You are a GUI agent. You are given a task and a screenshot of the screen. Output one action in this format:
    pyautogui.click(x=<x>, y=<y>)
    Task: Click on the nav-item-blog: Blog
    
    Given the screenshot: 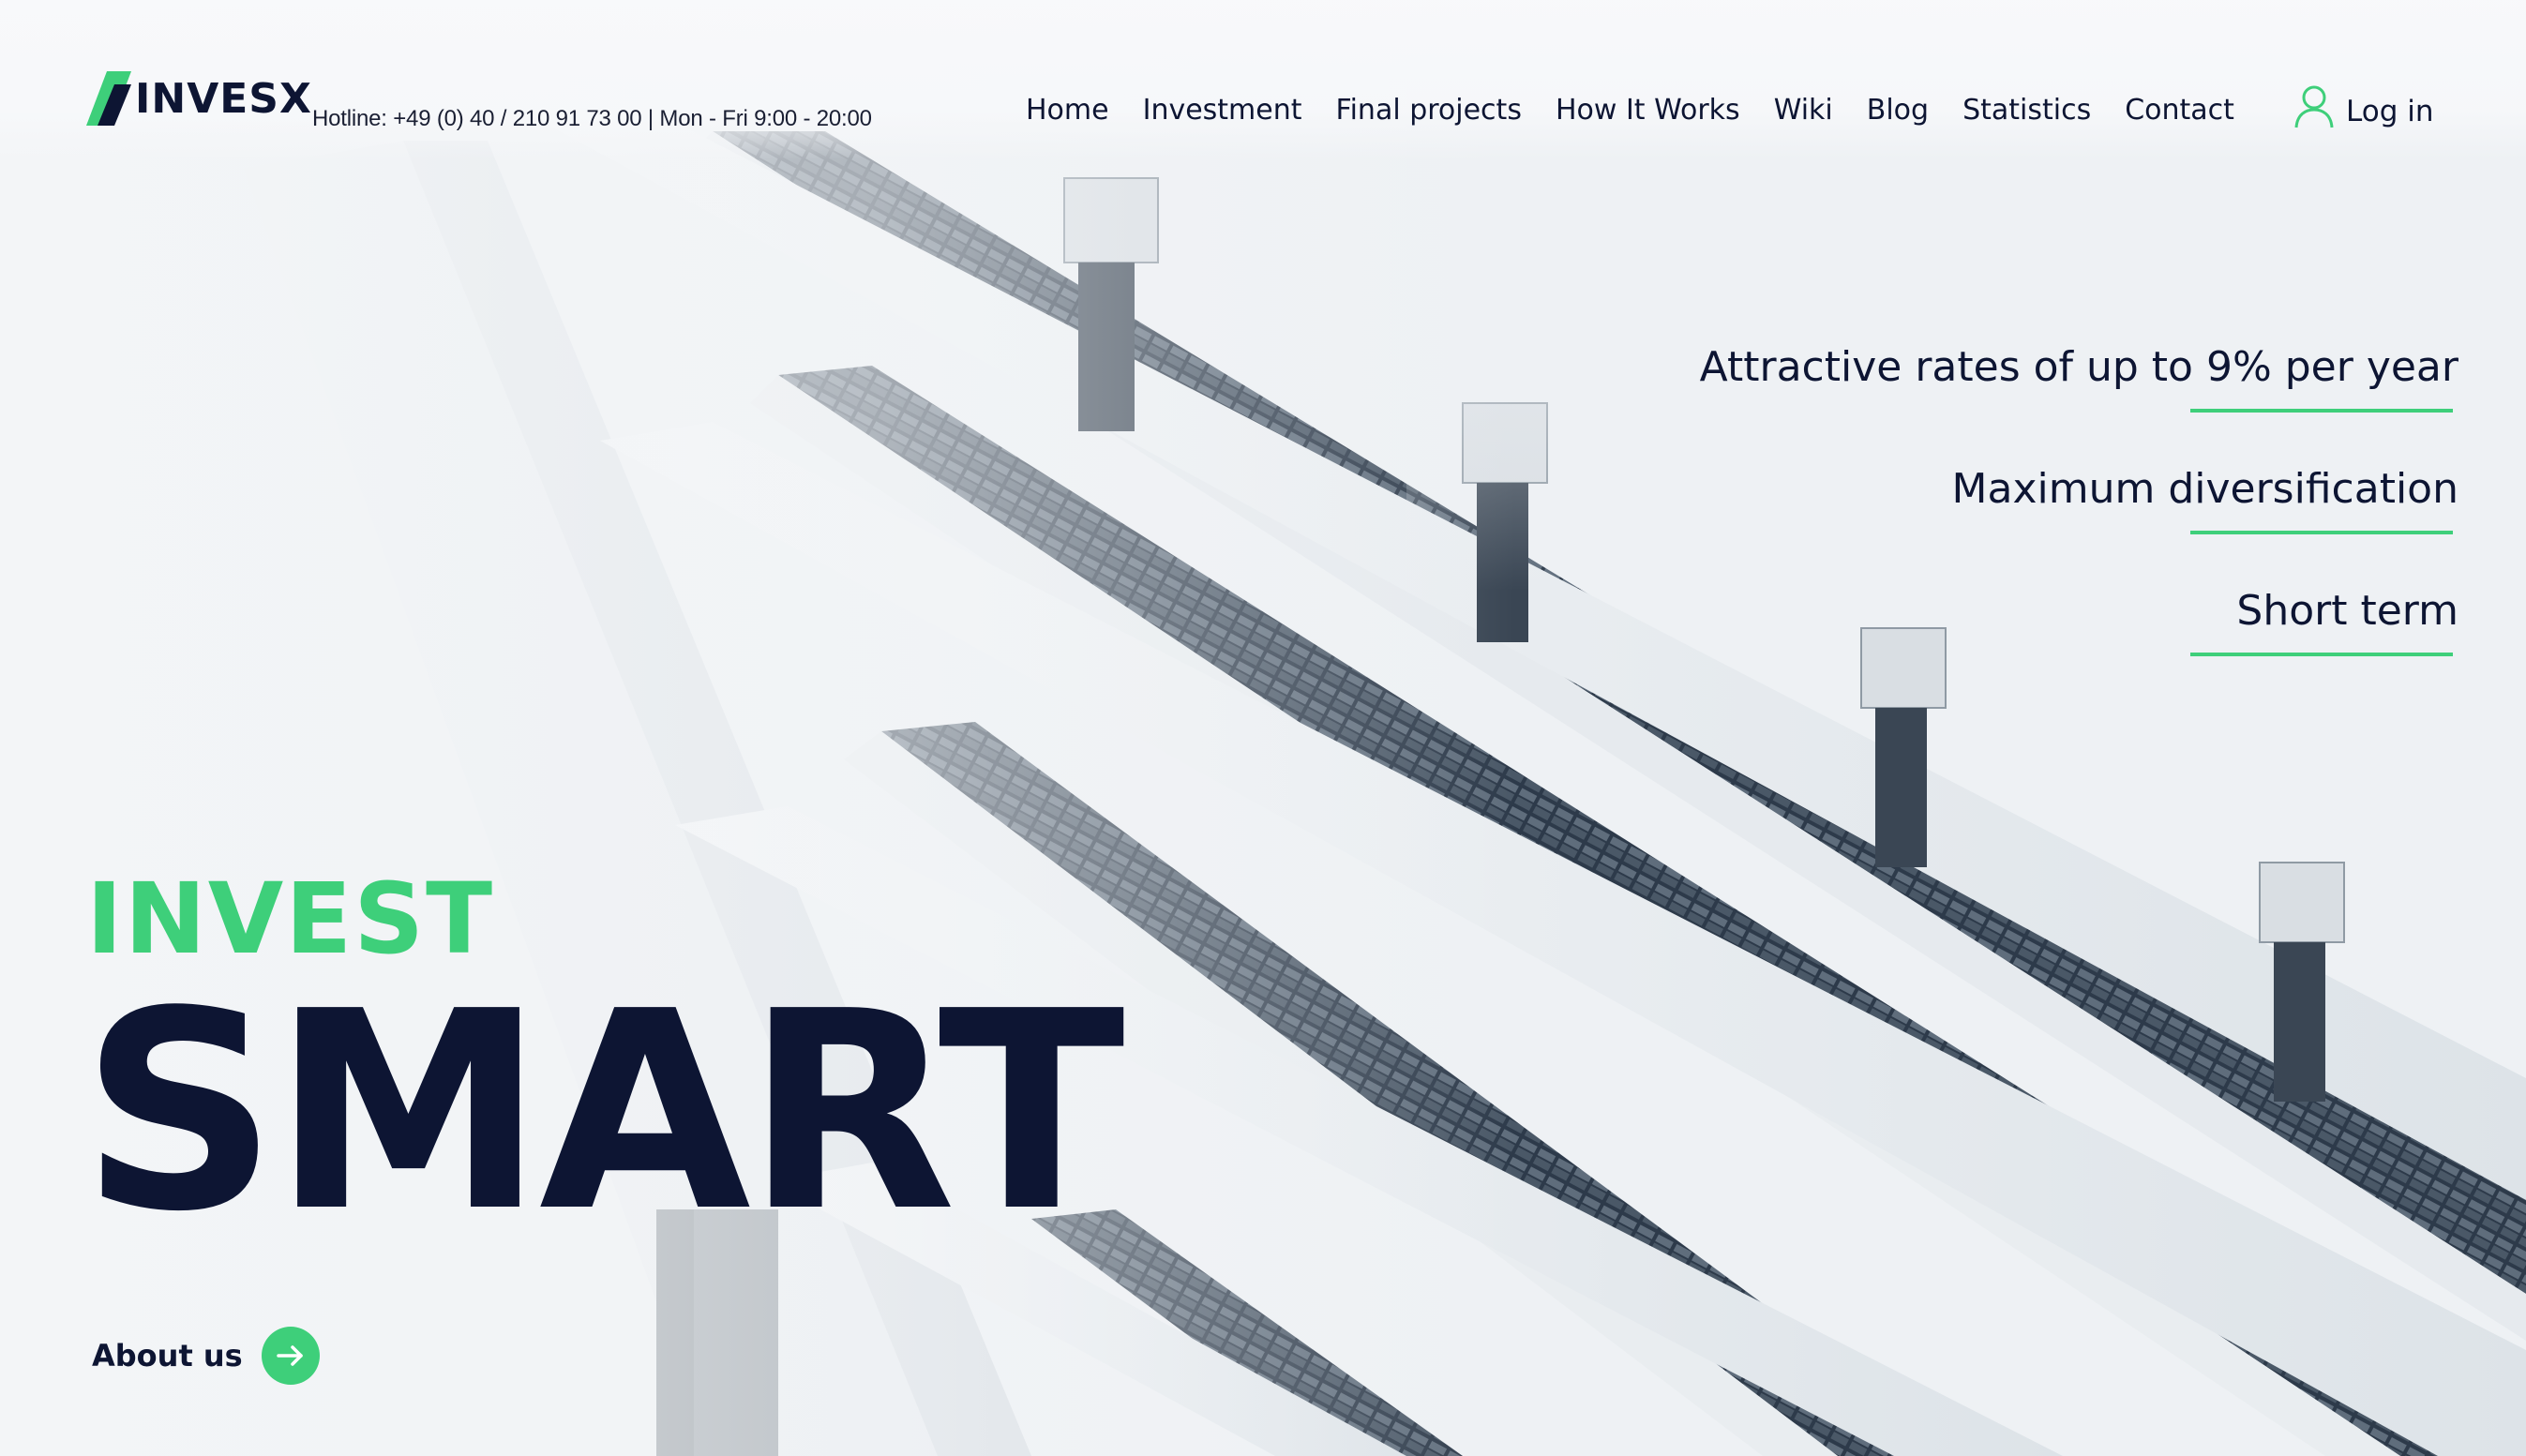 What is the action you would take?
    pyautogui.click(x=1898, y=110)
    